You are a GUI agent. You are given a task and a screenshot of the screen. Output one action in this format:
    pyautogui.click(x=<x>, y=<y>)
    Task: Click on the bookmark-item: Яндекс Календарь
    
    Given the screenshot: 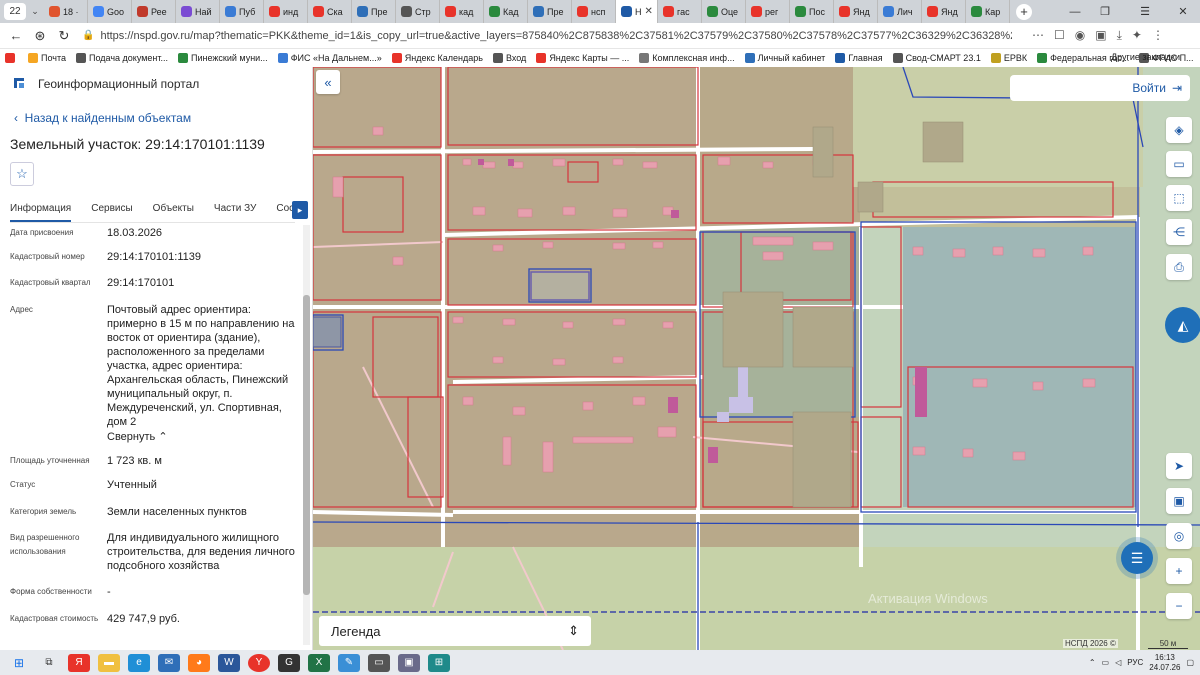 What is the action you would take?
    pyautogui.click(x=437, y=58)
    